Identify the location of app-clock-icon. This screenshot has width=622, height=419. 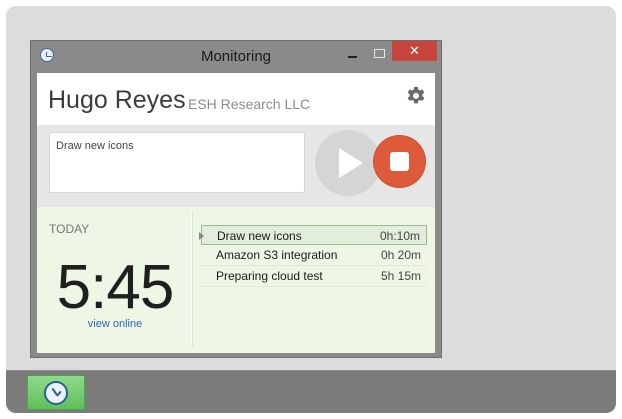
(56, 392).